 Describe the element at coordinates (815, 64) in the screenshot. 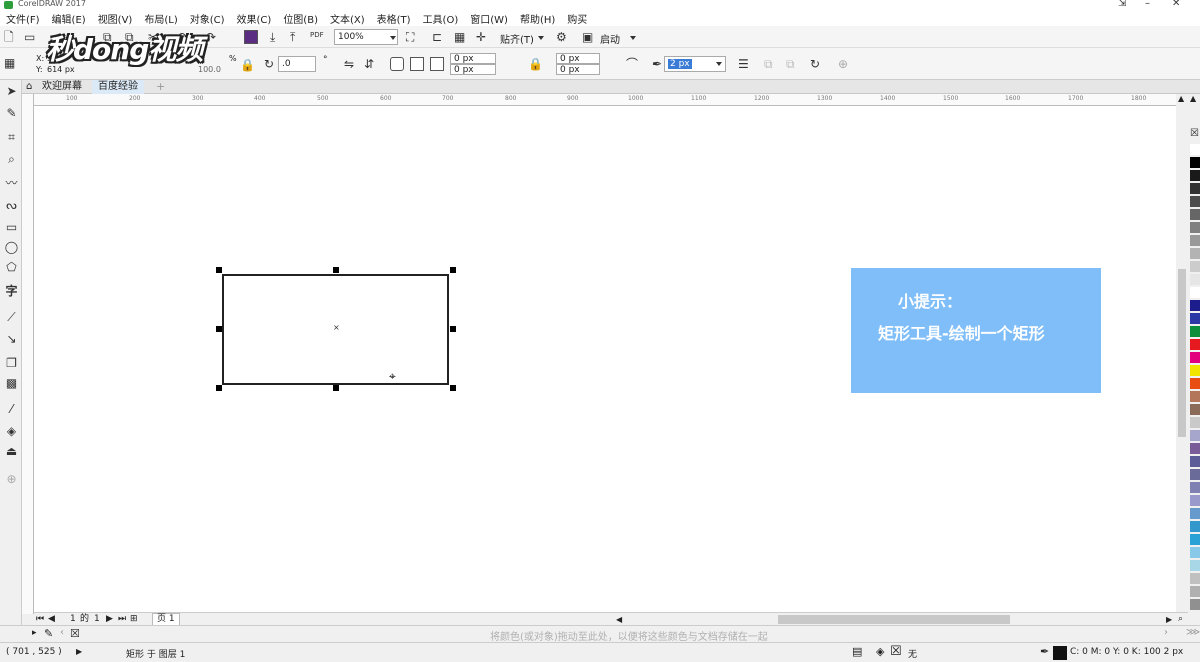

I see `convert-to-curves-icon: ↻` at that location.